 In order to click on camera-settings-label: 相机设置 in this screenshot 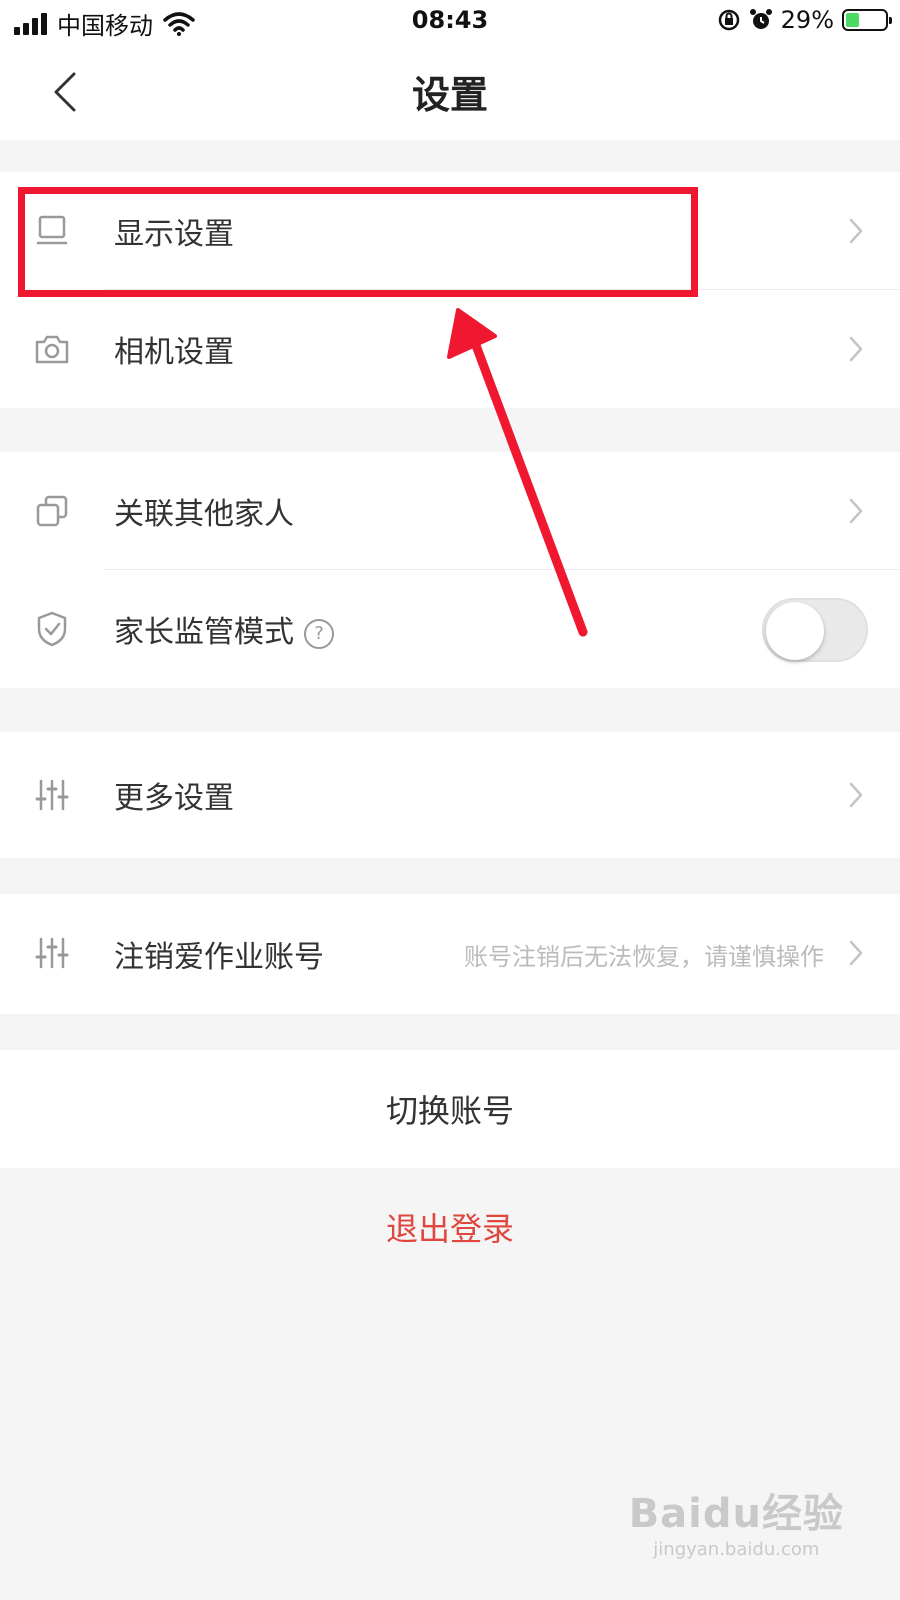, I will do `click(174, 352)`.